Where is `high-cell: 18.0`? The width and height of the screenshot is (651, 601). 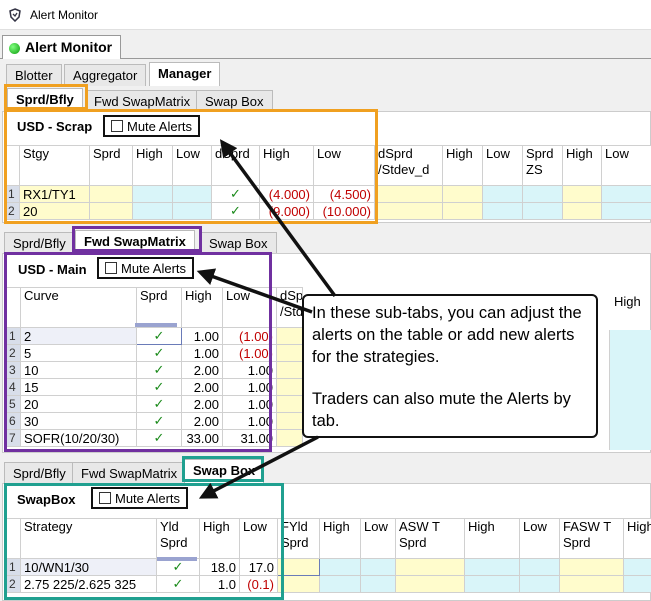 high-cell: 18.0 is located at coordinates (219, 567).